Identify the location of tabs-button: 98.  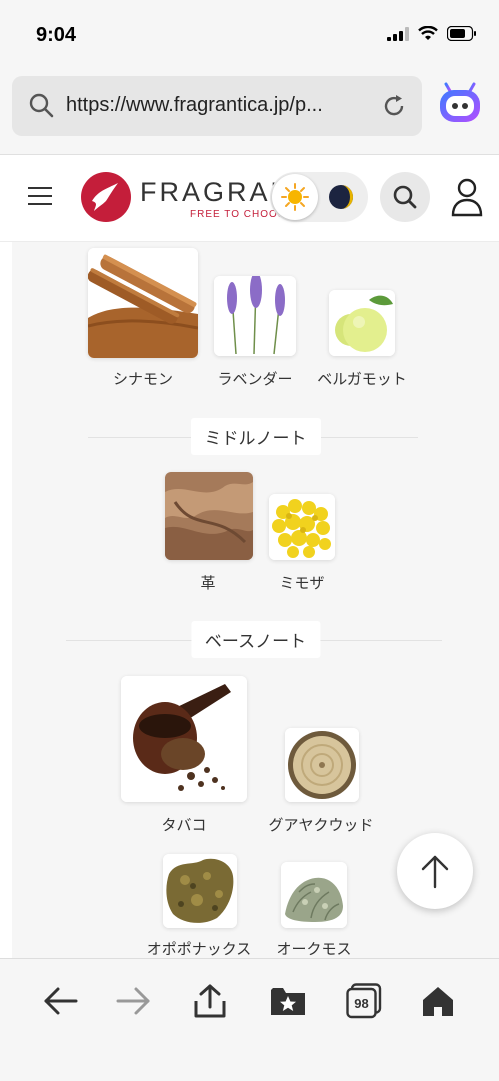
(364, 1001).